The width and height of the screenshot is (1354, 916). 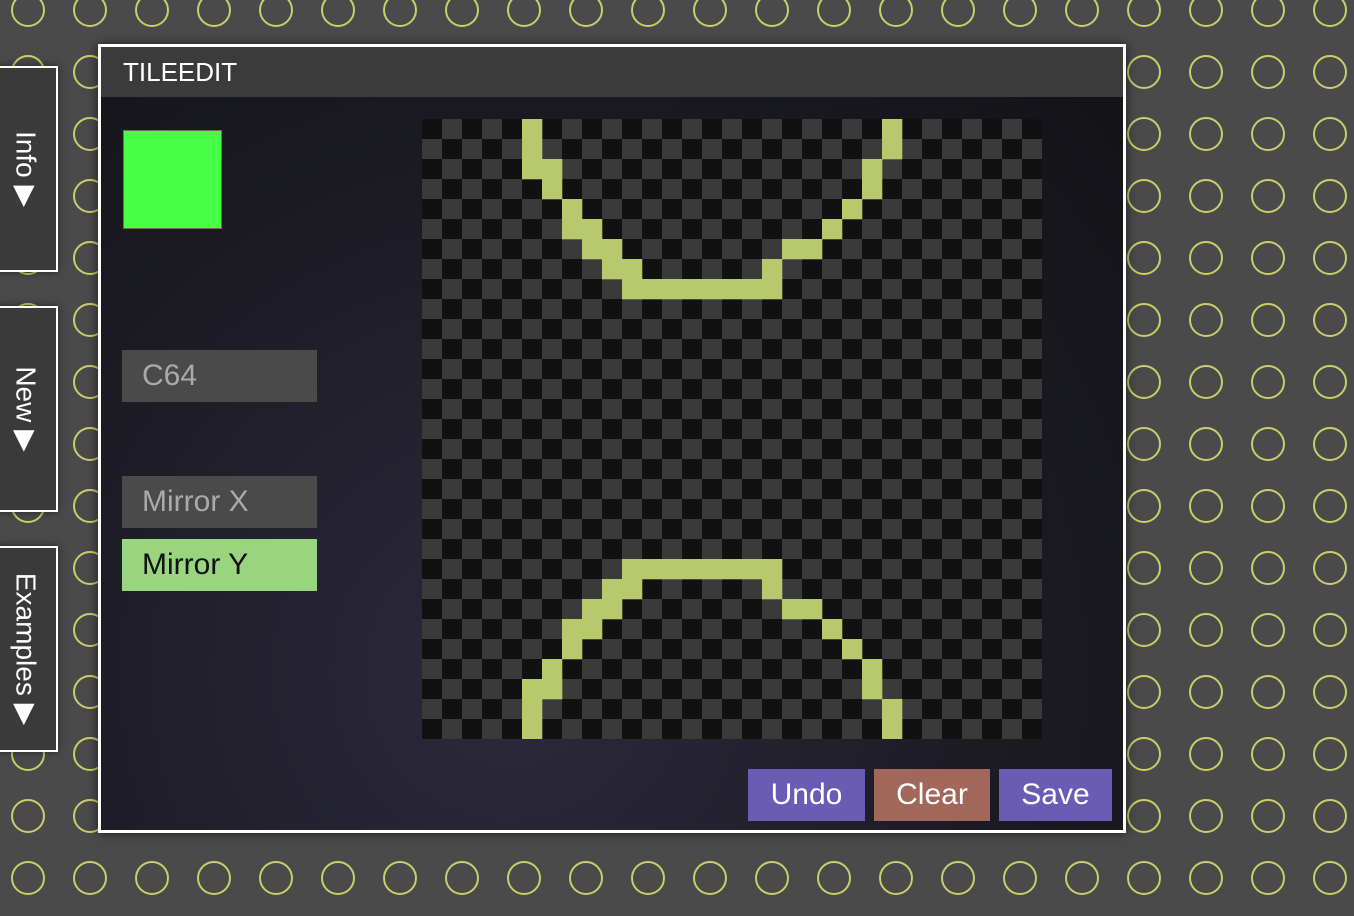 What do you see at coordinates (29, 409) in the screenshot?
I see `new-tab: New ▶` at bounding box center [29, 409].